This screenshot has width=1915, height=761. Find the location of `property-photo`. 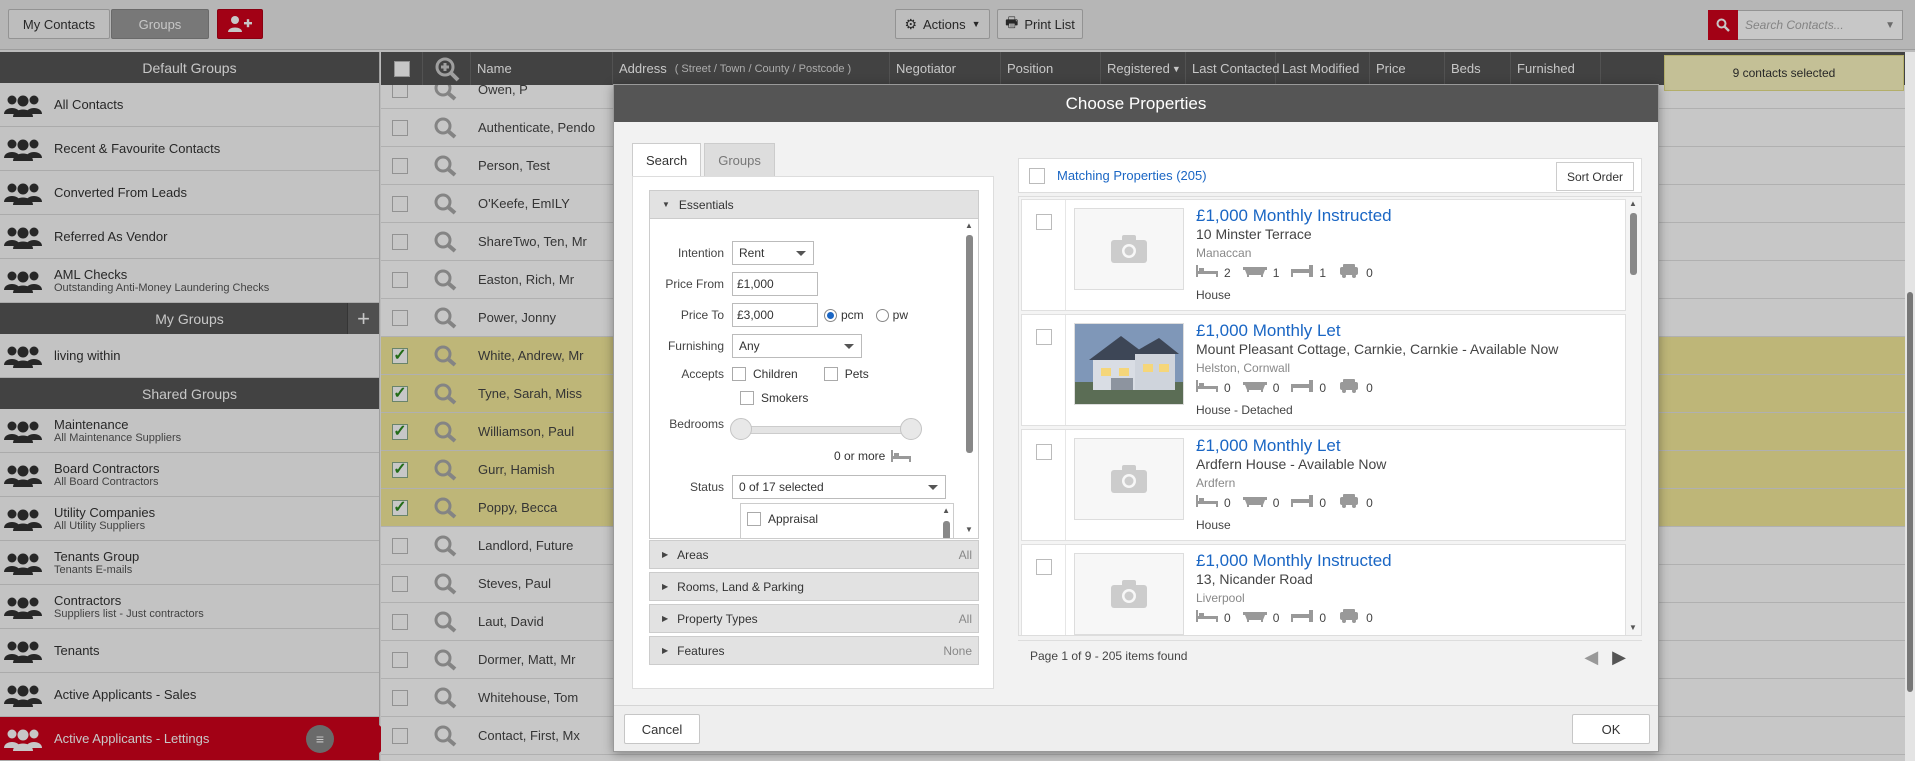

property-photo is located at coordinates (1129, 364).